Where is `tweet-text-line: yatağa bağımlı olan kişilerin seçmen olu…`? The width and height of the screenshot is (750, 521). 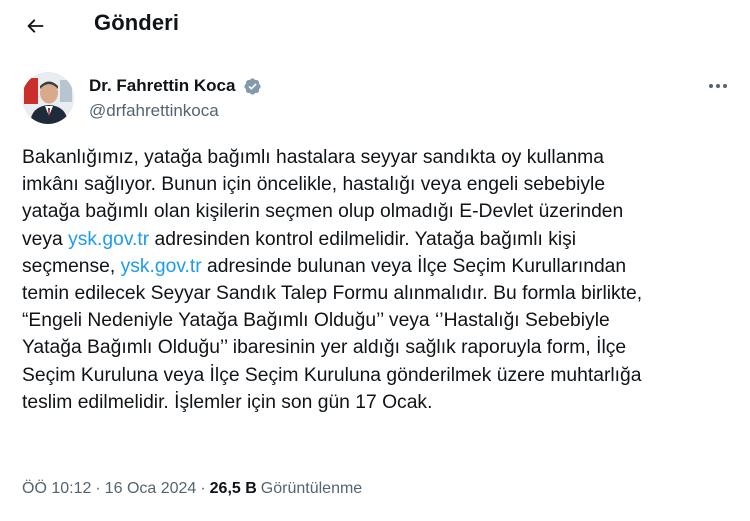 tweet-text-line: yatağa bağımlı olan kişilerin seçmen olu… is located at coordinates (378, 211).